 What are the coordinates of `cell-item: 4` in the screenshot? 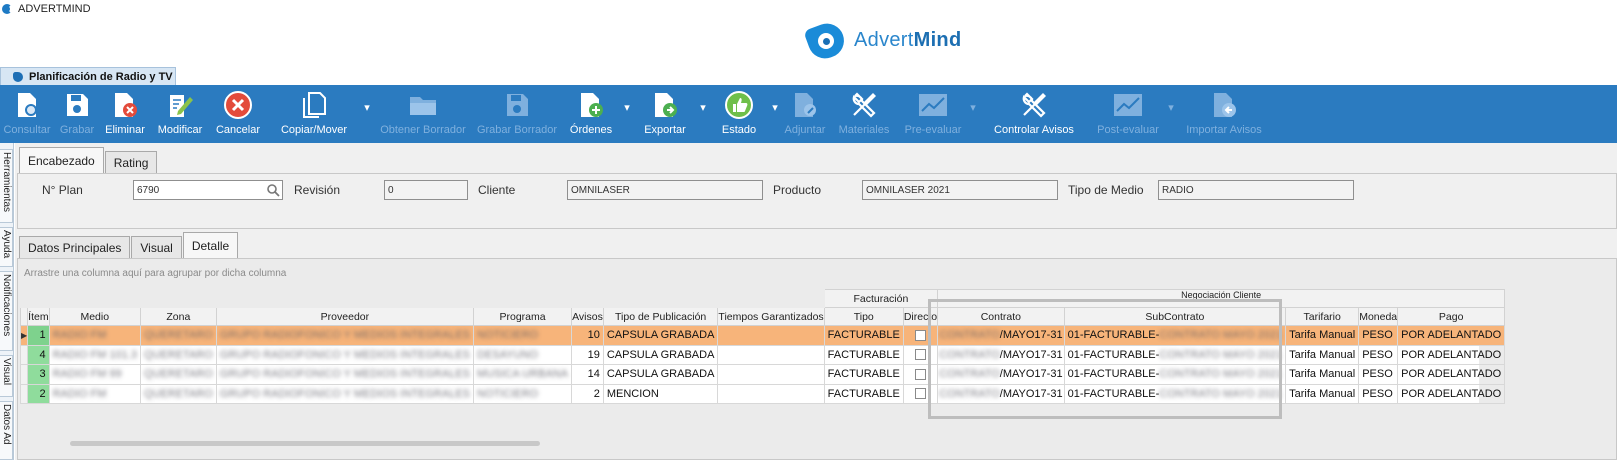 It's located at (38, 354).